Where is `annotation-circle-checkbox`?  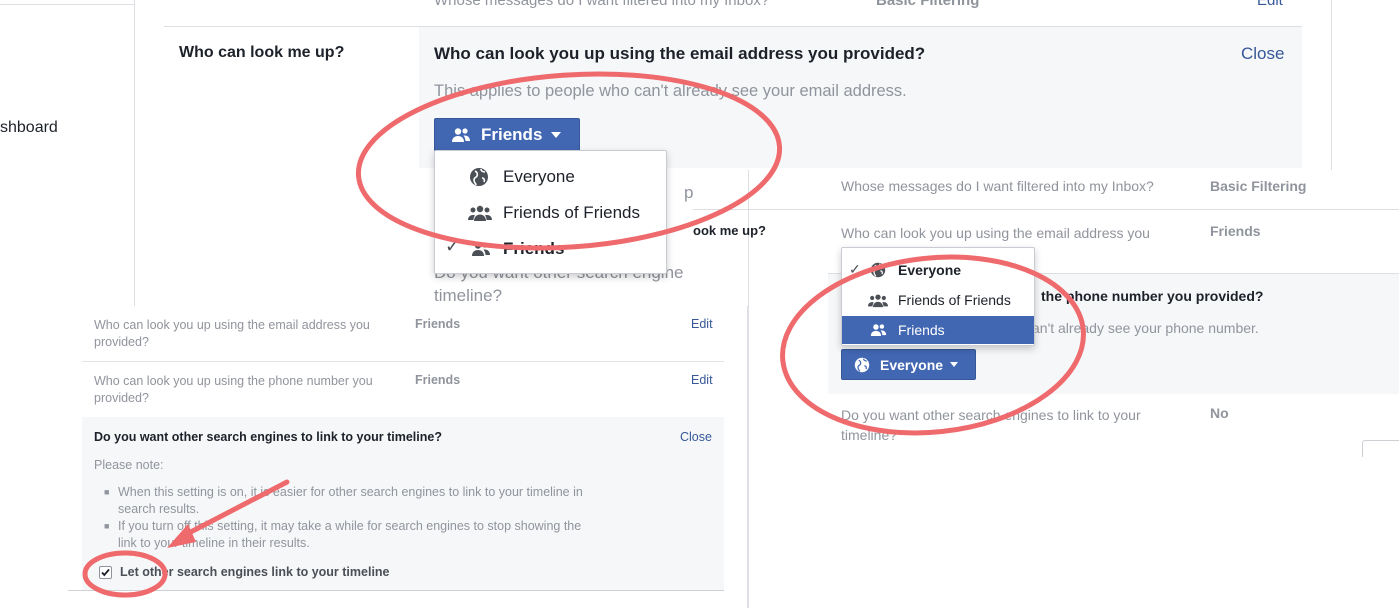 annotation-circle-checkbox is located at coordinates (125, 574).